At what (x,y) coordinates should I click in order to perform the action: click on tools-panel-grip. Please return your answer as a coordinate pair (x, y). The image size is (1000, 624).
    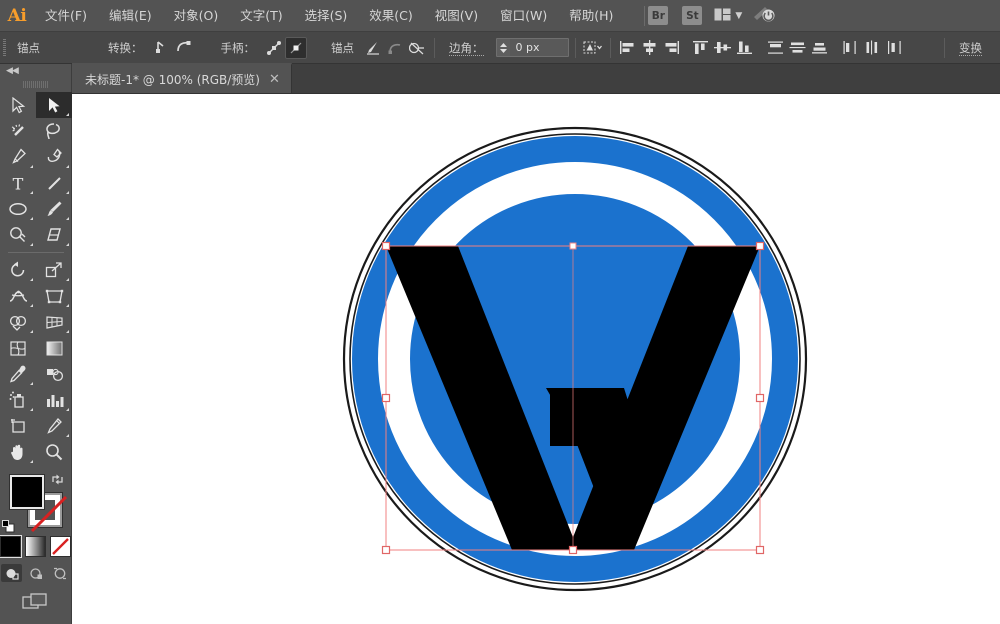
    Looking at the image, I should click on (35, 84).